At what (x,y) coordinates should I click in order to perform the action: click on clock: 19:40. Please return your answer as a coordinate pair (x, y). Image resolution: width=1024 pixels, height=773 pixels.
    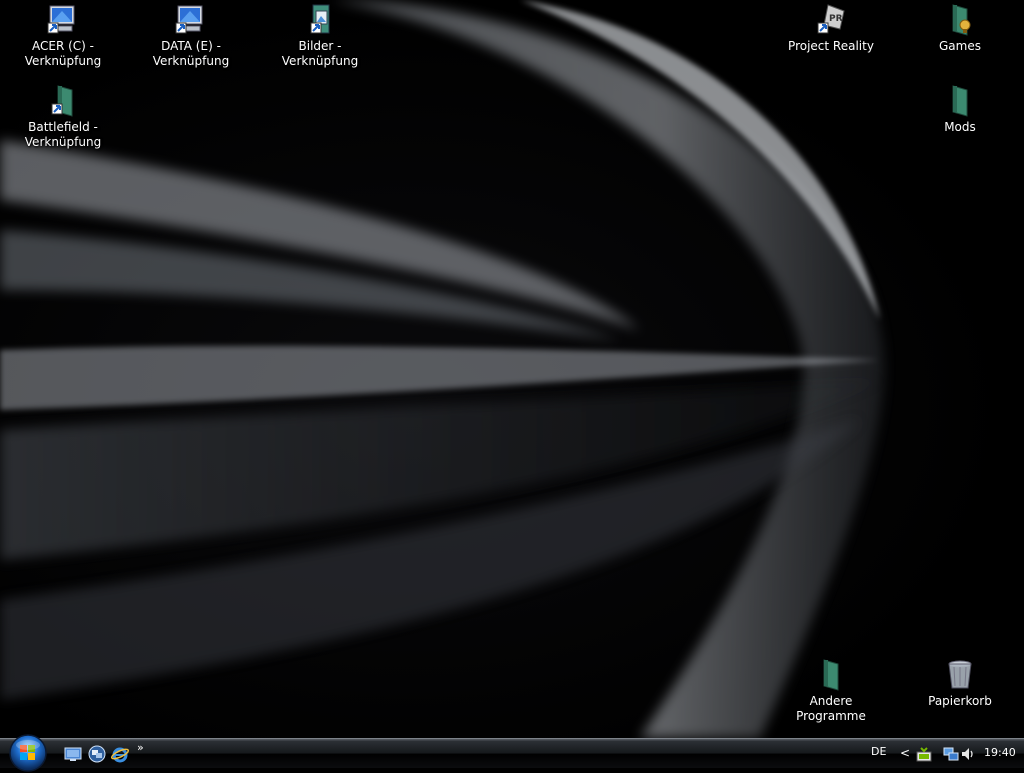
    Looking at the image, I should click on (1000, 752).